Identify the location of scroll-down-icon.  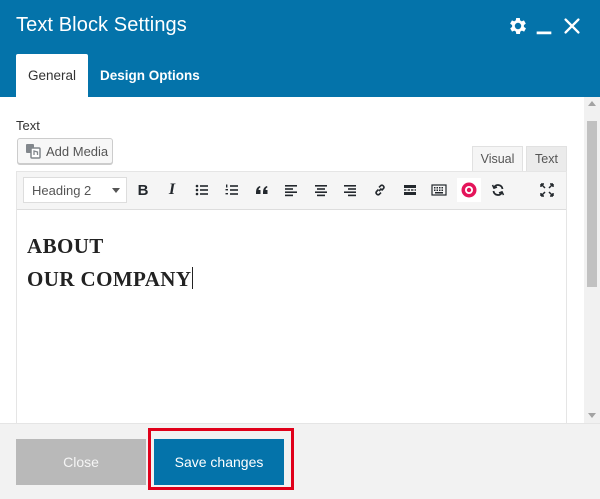
(592, 415).